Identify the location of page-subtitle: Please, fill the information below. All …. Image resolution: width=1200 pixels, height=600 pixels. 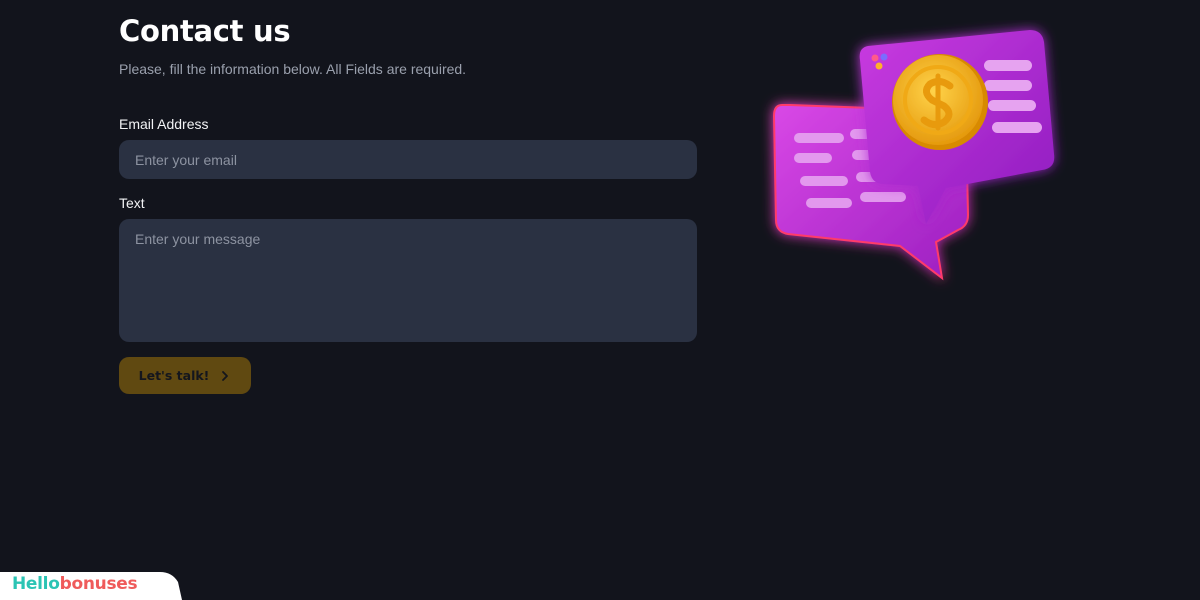
(293, 69).